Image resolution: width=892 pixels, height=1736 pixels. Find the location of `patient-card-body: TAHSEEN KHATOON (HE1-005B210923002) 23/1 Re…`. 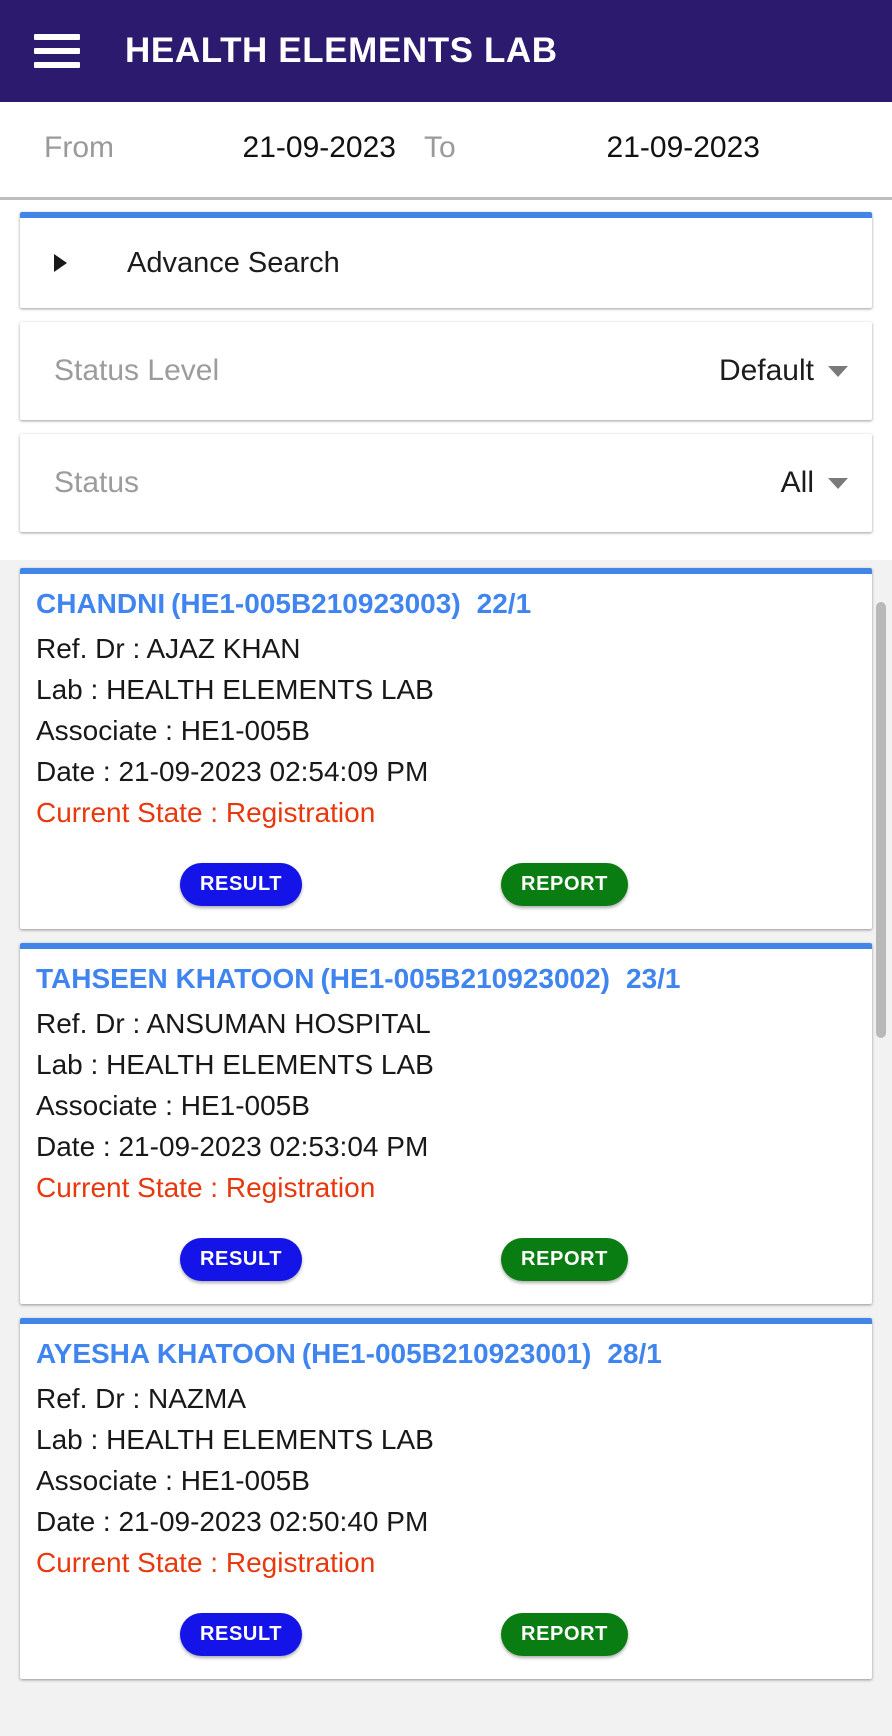

patient-card-body: TAHSEEN KHATOON (HE1-005B210923002) 23/1 Re… is located at coordinates (446, 1078).